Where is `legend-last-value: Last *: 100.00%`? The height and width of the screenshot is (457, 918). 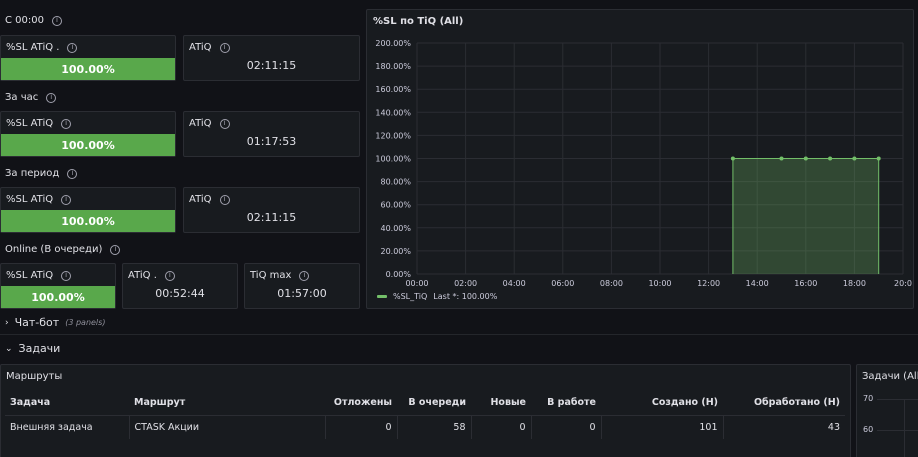 legend-last-value: Last *: 100.00% is located at coordinates (465, 296).